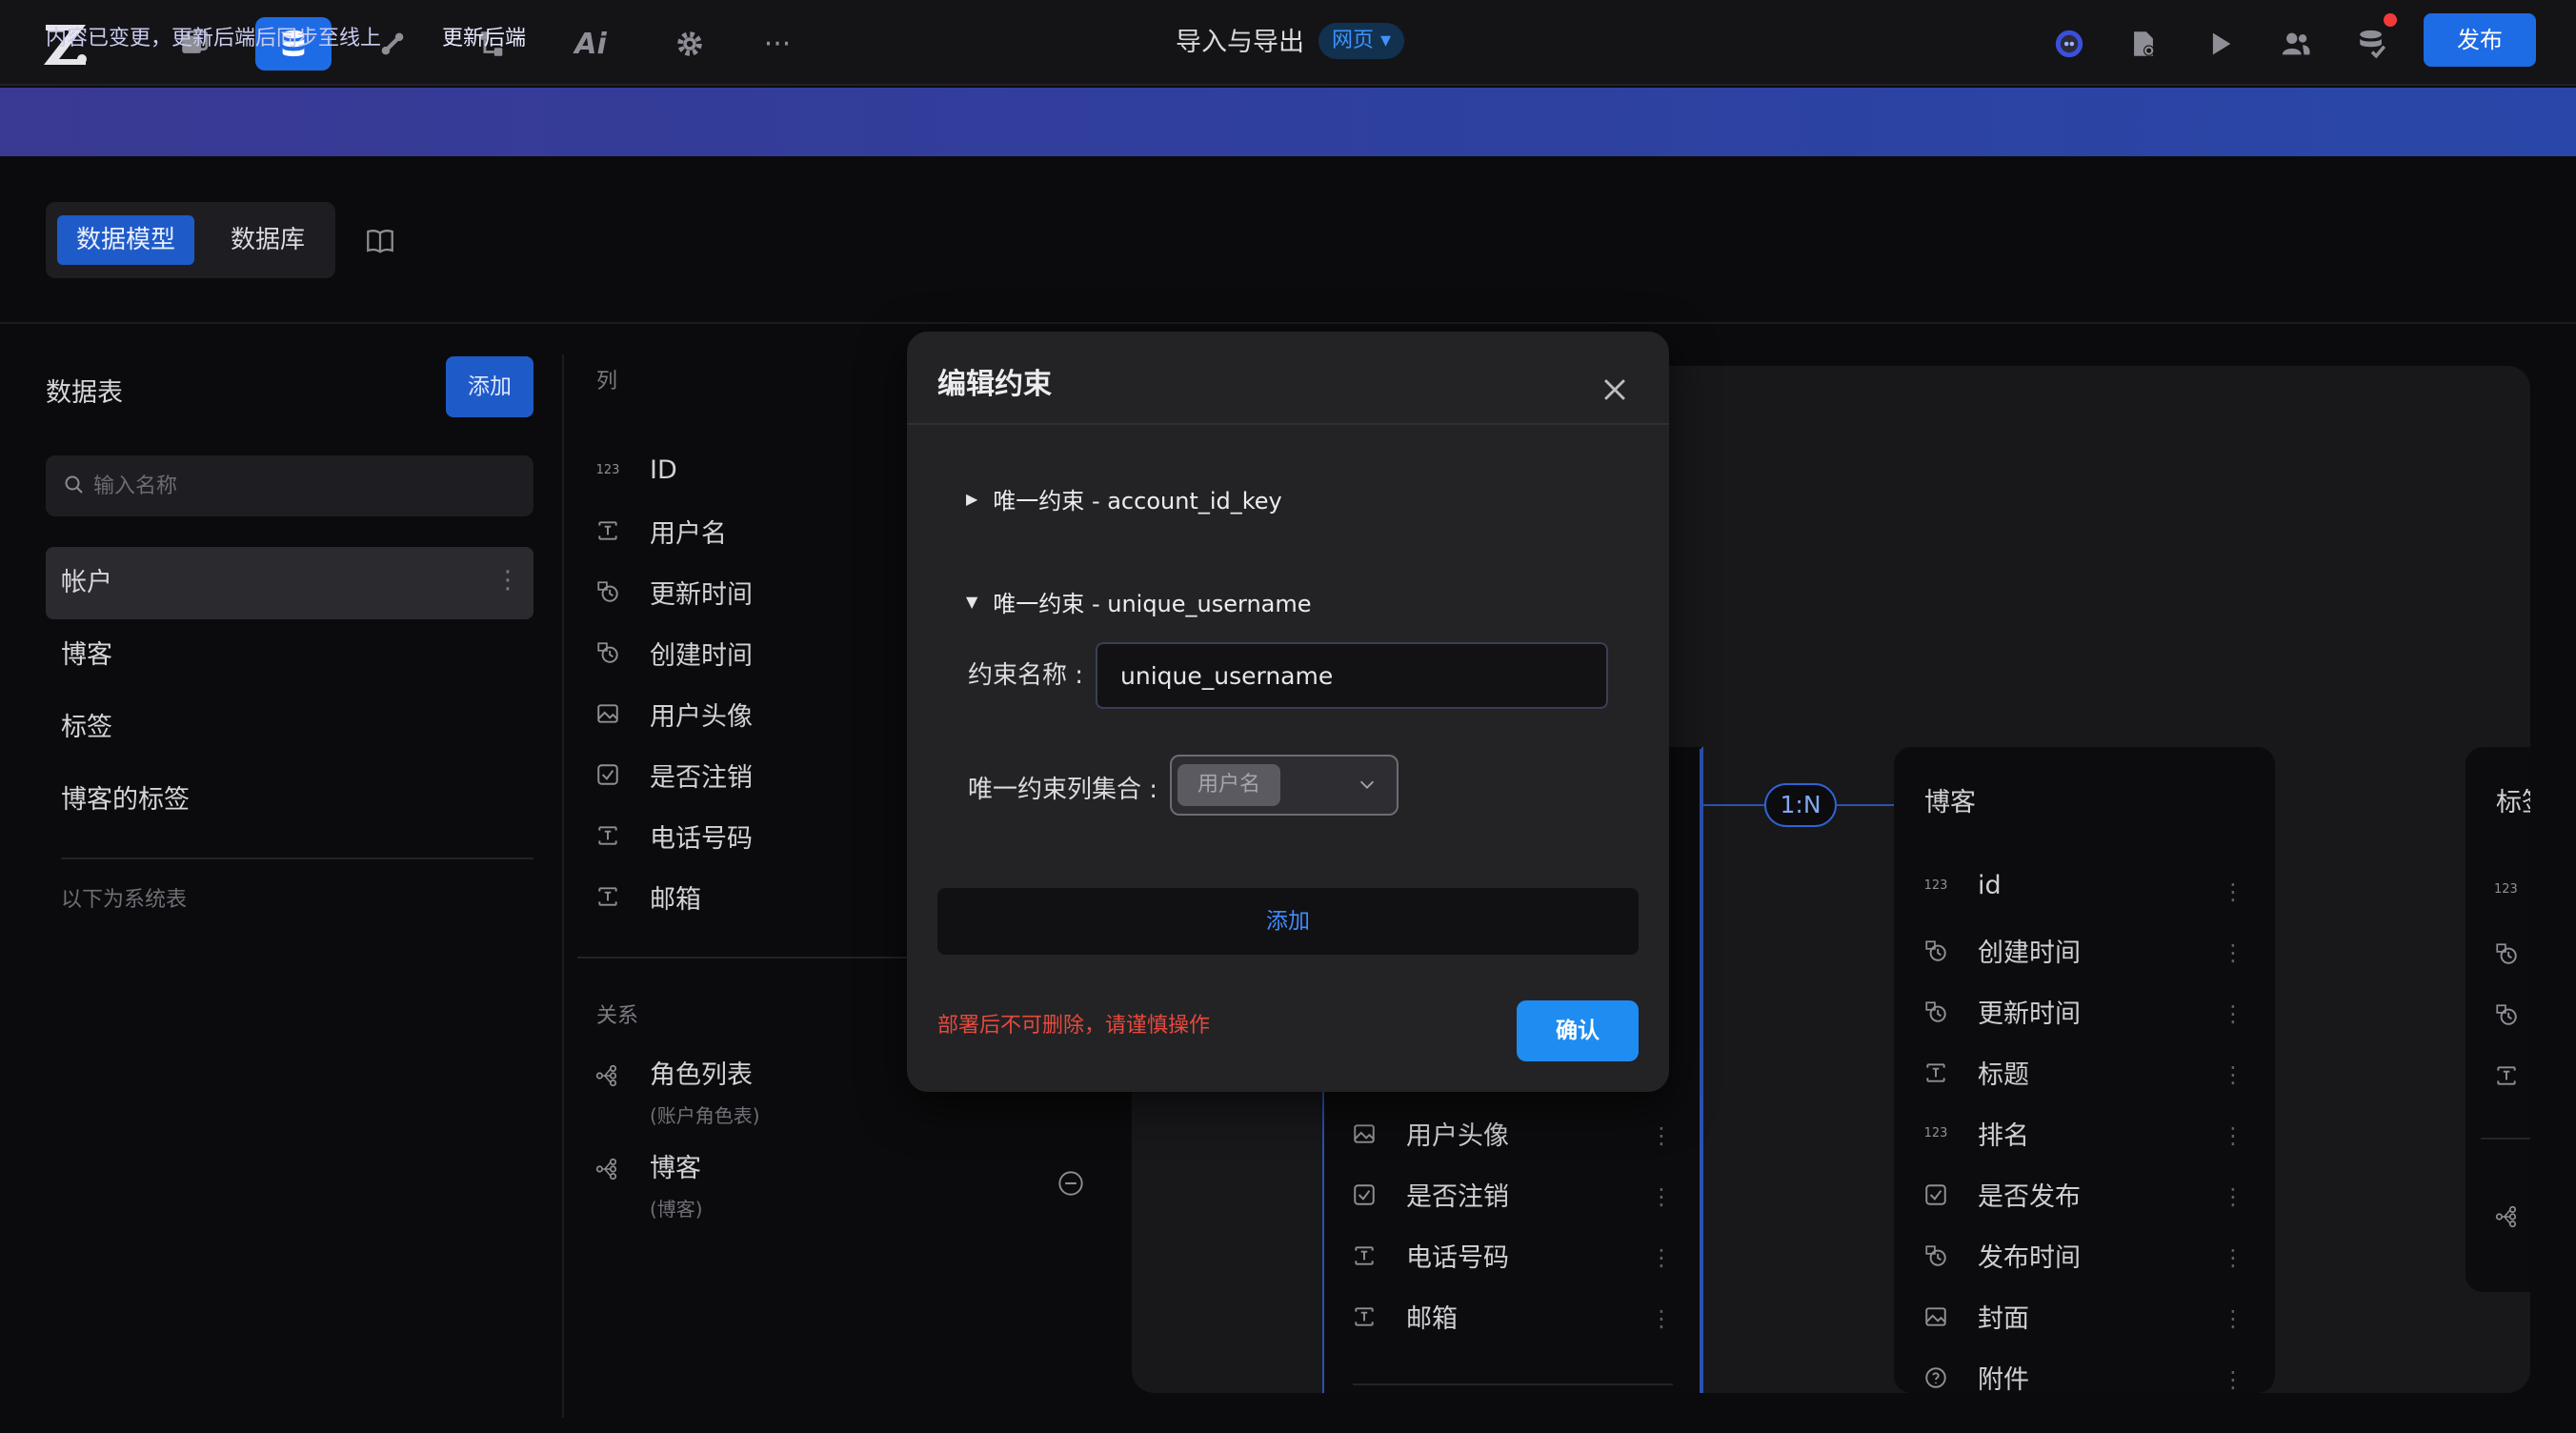 The height and width of the screenshot is (1433, 2576). What do you see at coordinates (1432, 1319) in the screenshot?
I see `er-column-name: 邮箱` at bounding box center [1432, 1319].